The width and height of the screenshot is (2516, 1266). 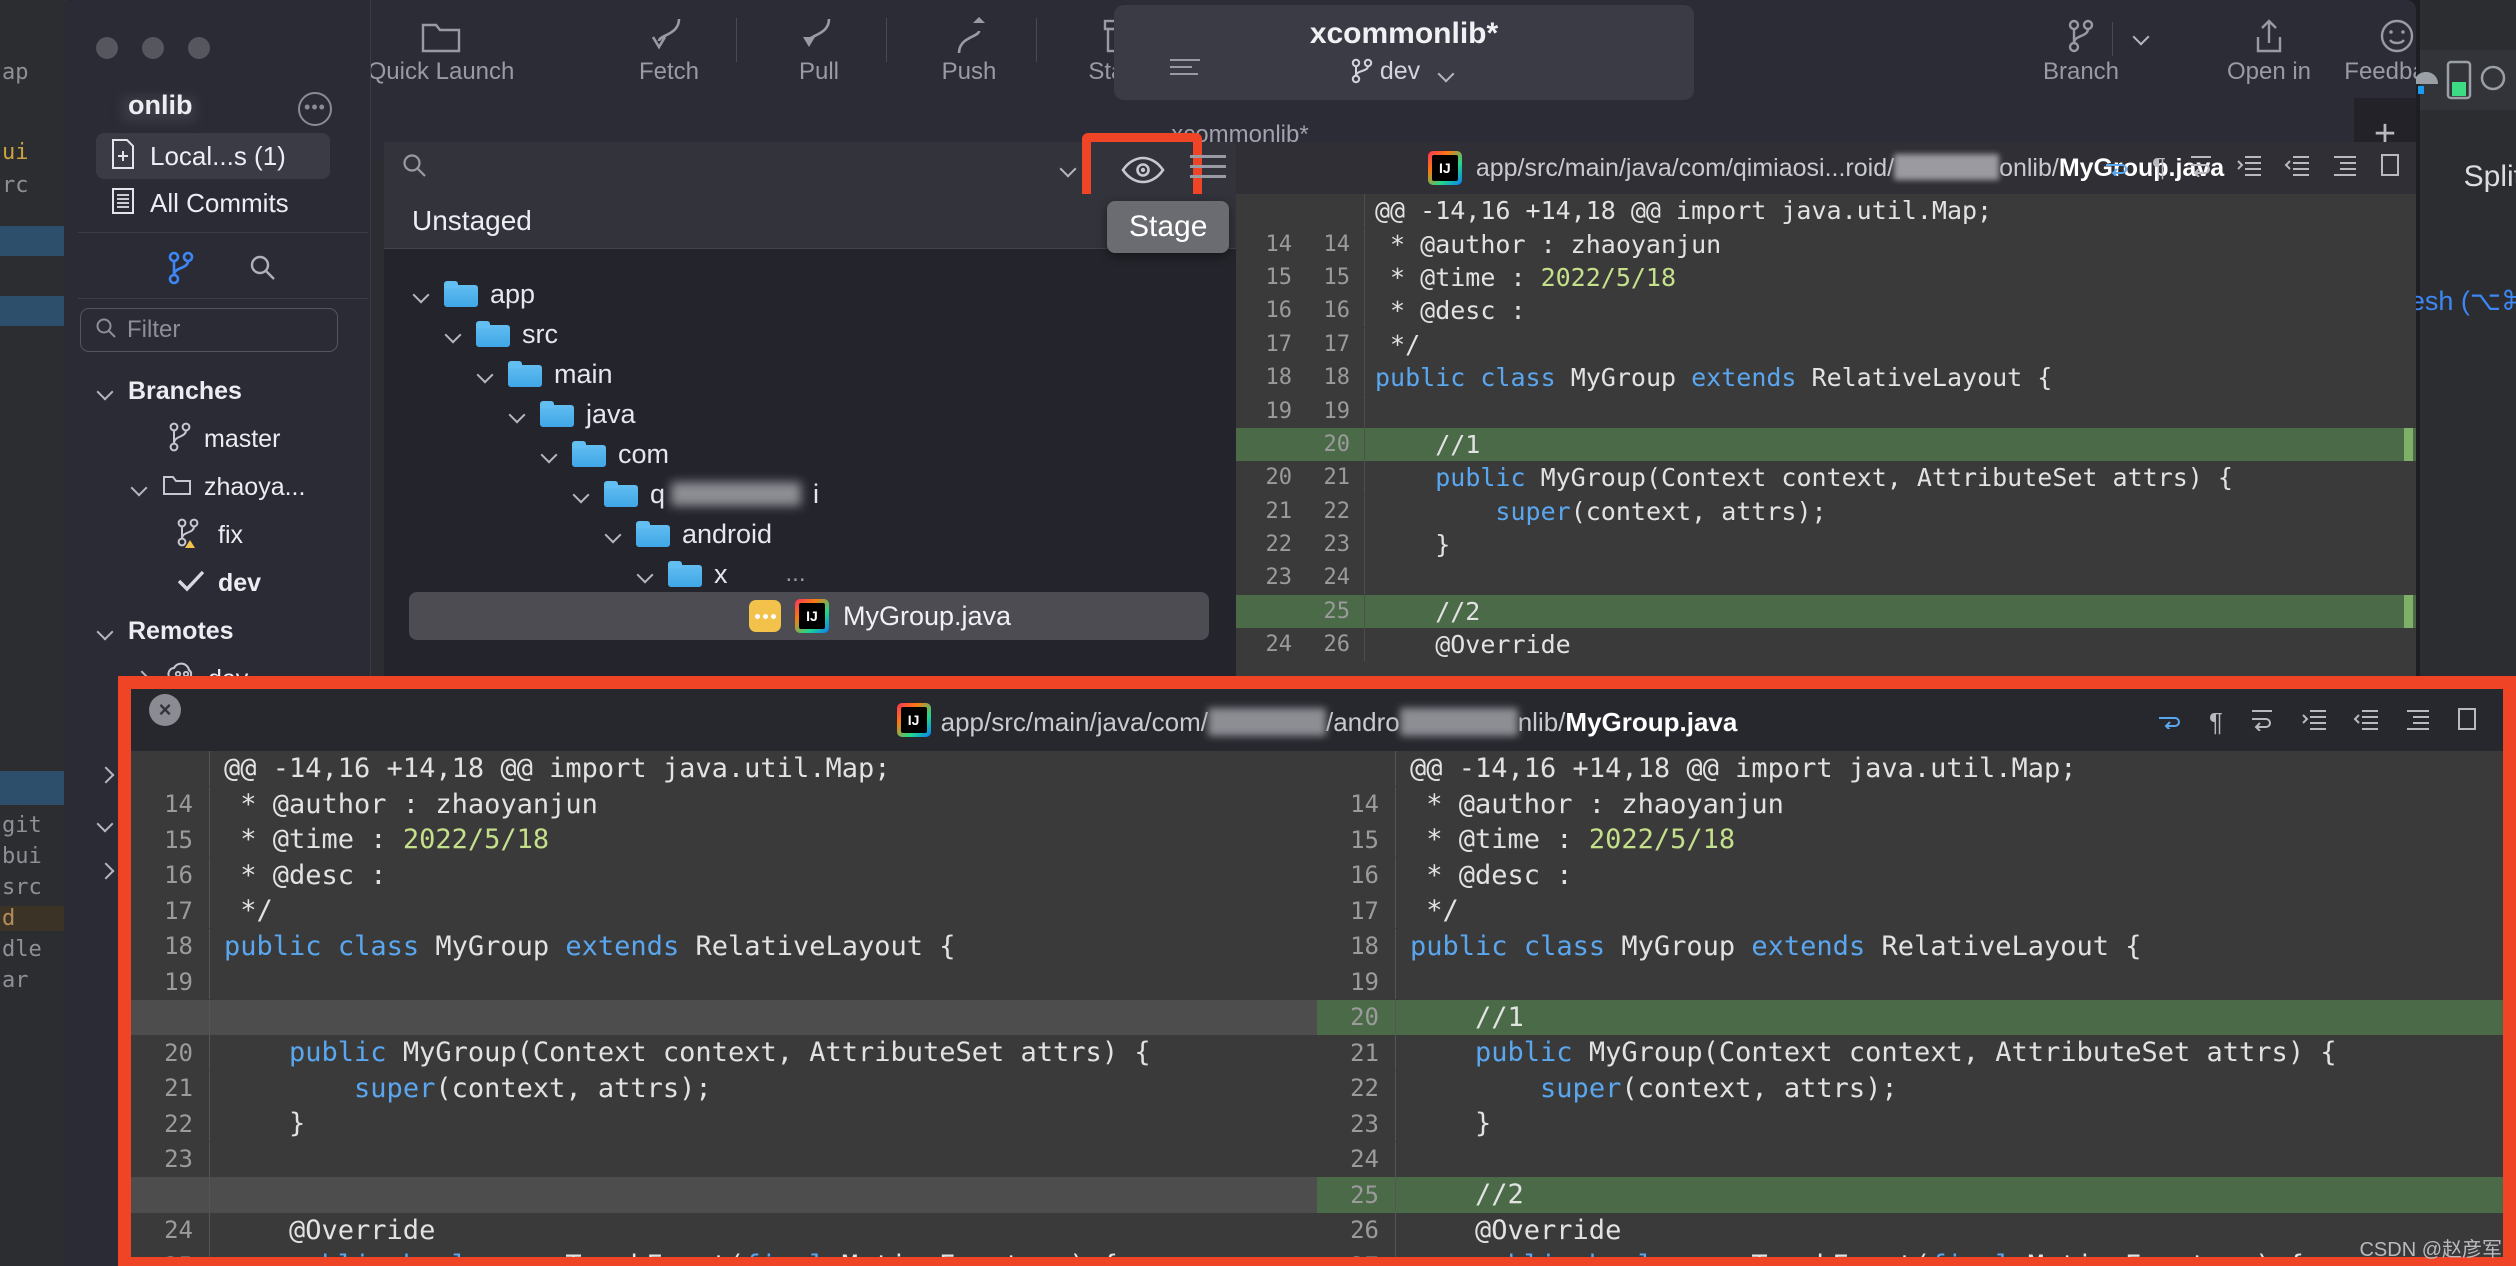 I want to click on repository-branch: dev, so click(x=1404, y=71).